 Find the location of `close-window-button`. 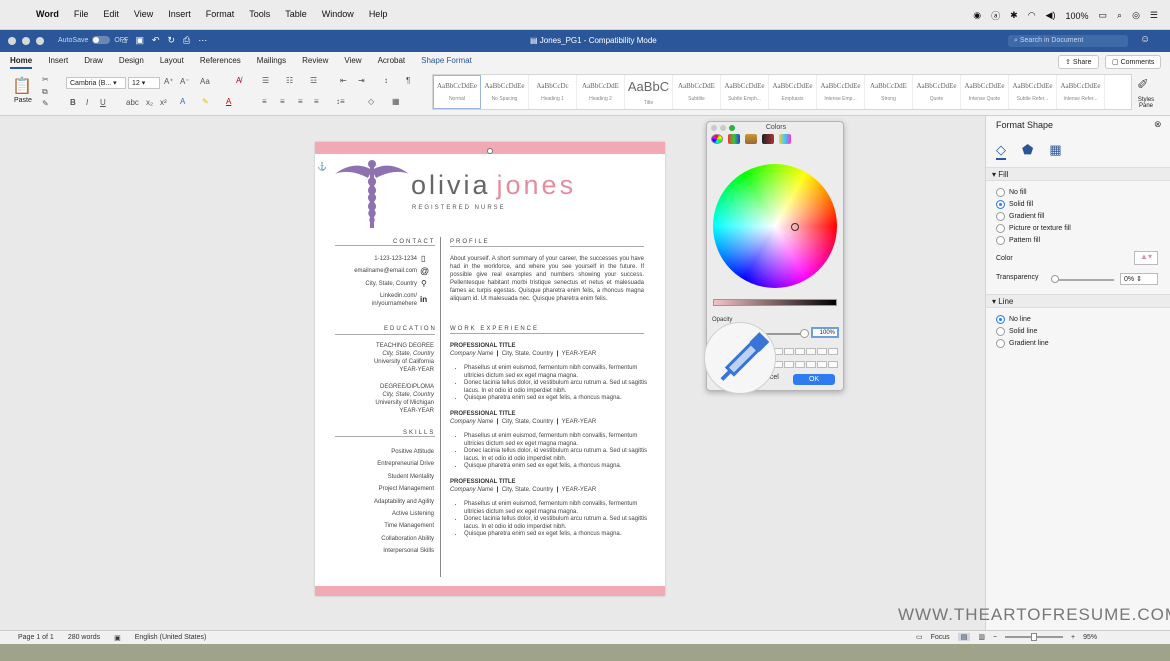

close-window-button is located at coordinates (12, 41).